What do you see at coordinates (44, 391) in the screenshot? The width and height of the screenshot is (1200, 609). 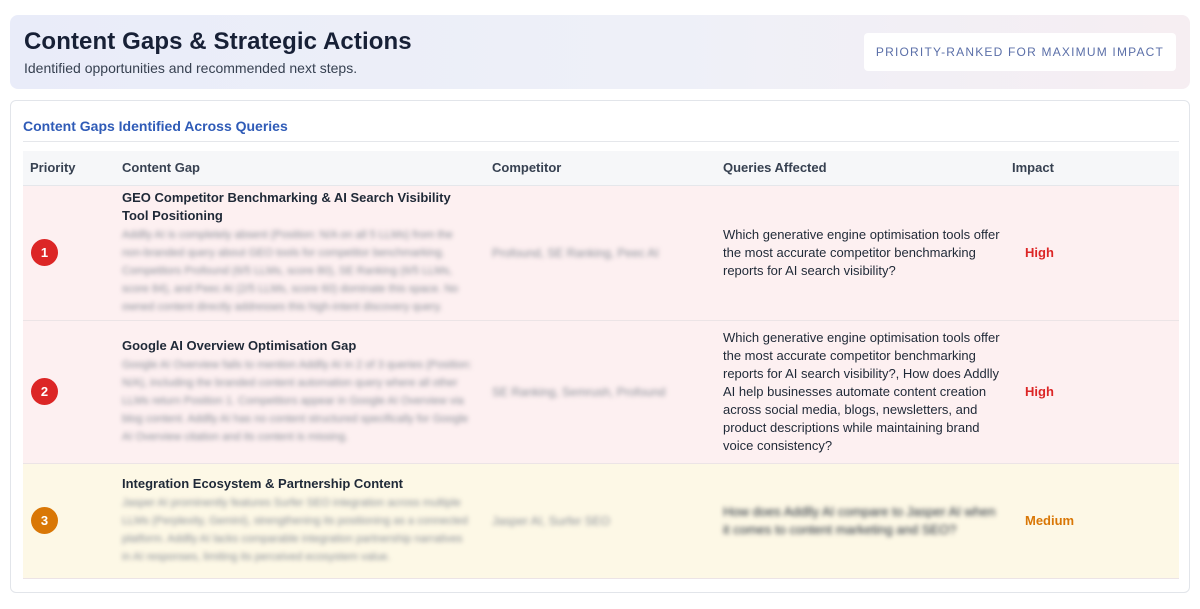 I see `priority-number-badge: 2` at bounding box center [44, 391].